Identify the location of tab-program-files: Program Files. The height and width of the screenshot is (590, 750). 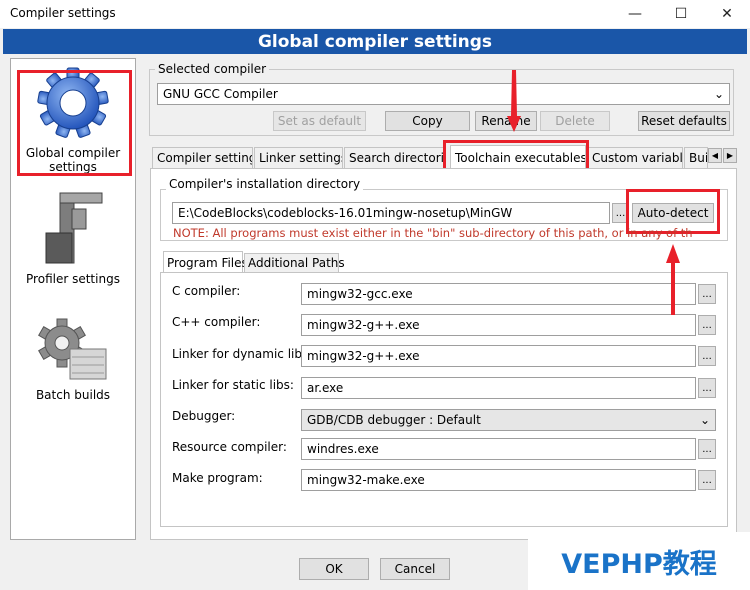
(205, 262).